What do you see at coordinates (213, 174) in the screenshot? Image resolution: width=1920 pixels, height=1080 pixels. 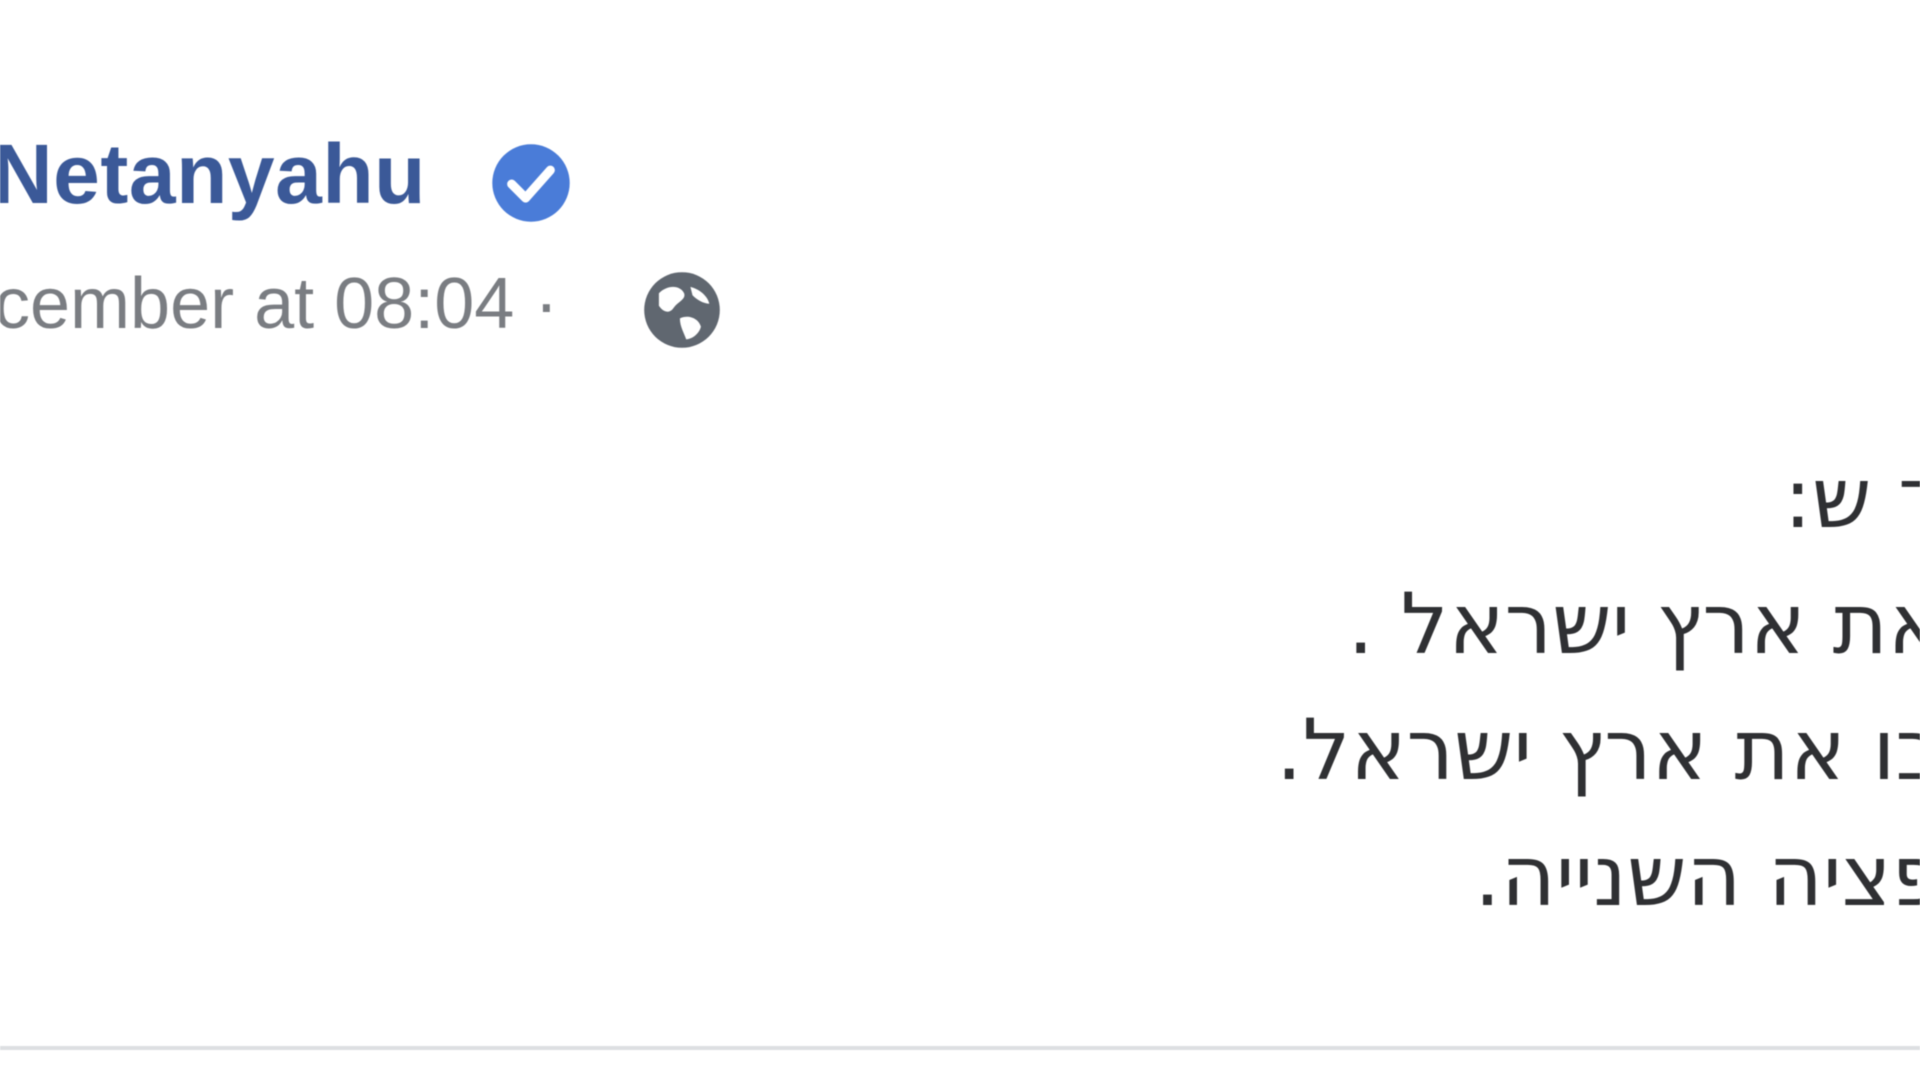 I see `author-name: Netanyahu` at bounding box center [213, 174].